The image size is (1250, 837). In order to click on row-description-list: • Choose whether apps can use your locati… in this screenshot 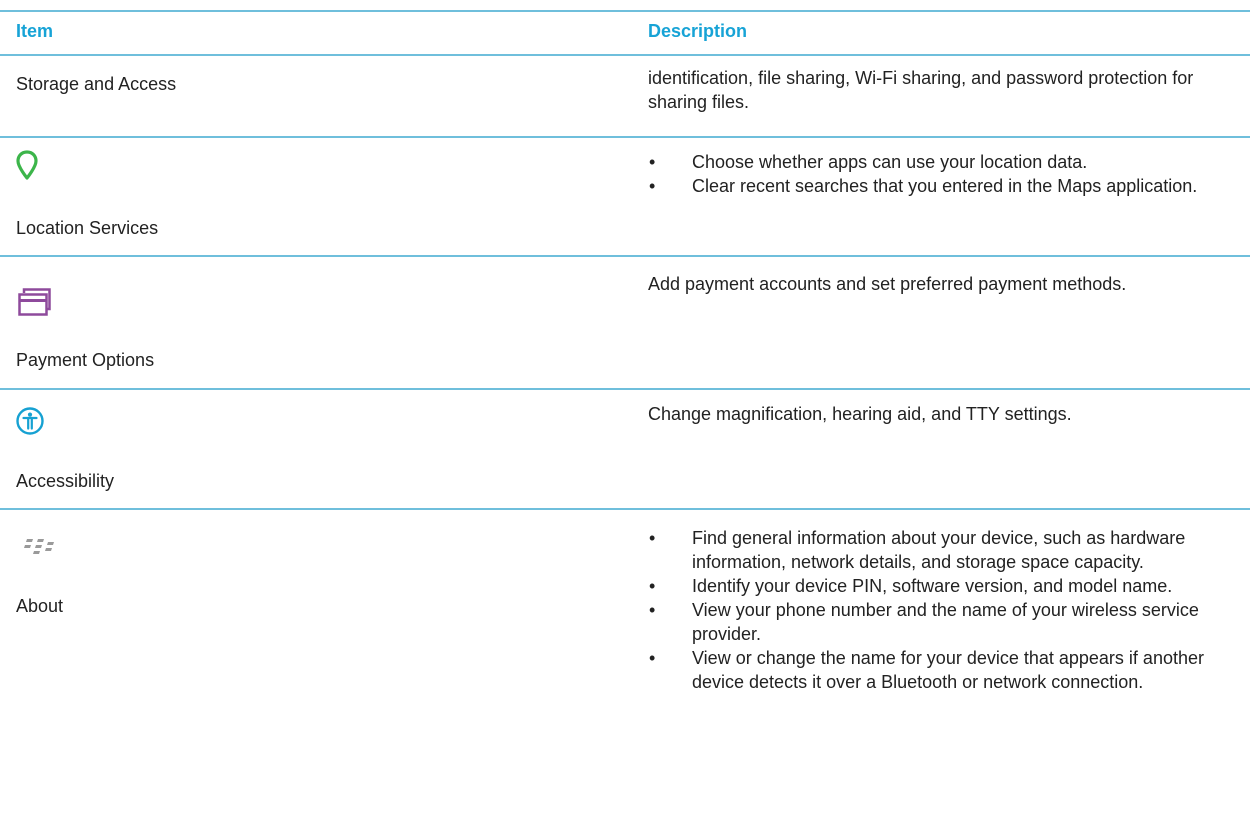, I will do `click(938, 174)`.